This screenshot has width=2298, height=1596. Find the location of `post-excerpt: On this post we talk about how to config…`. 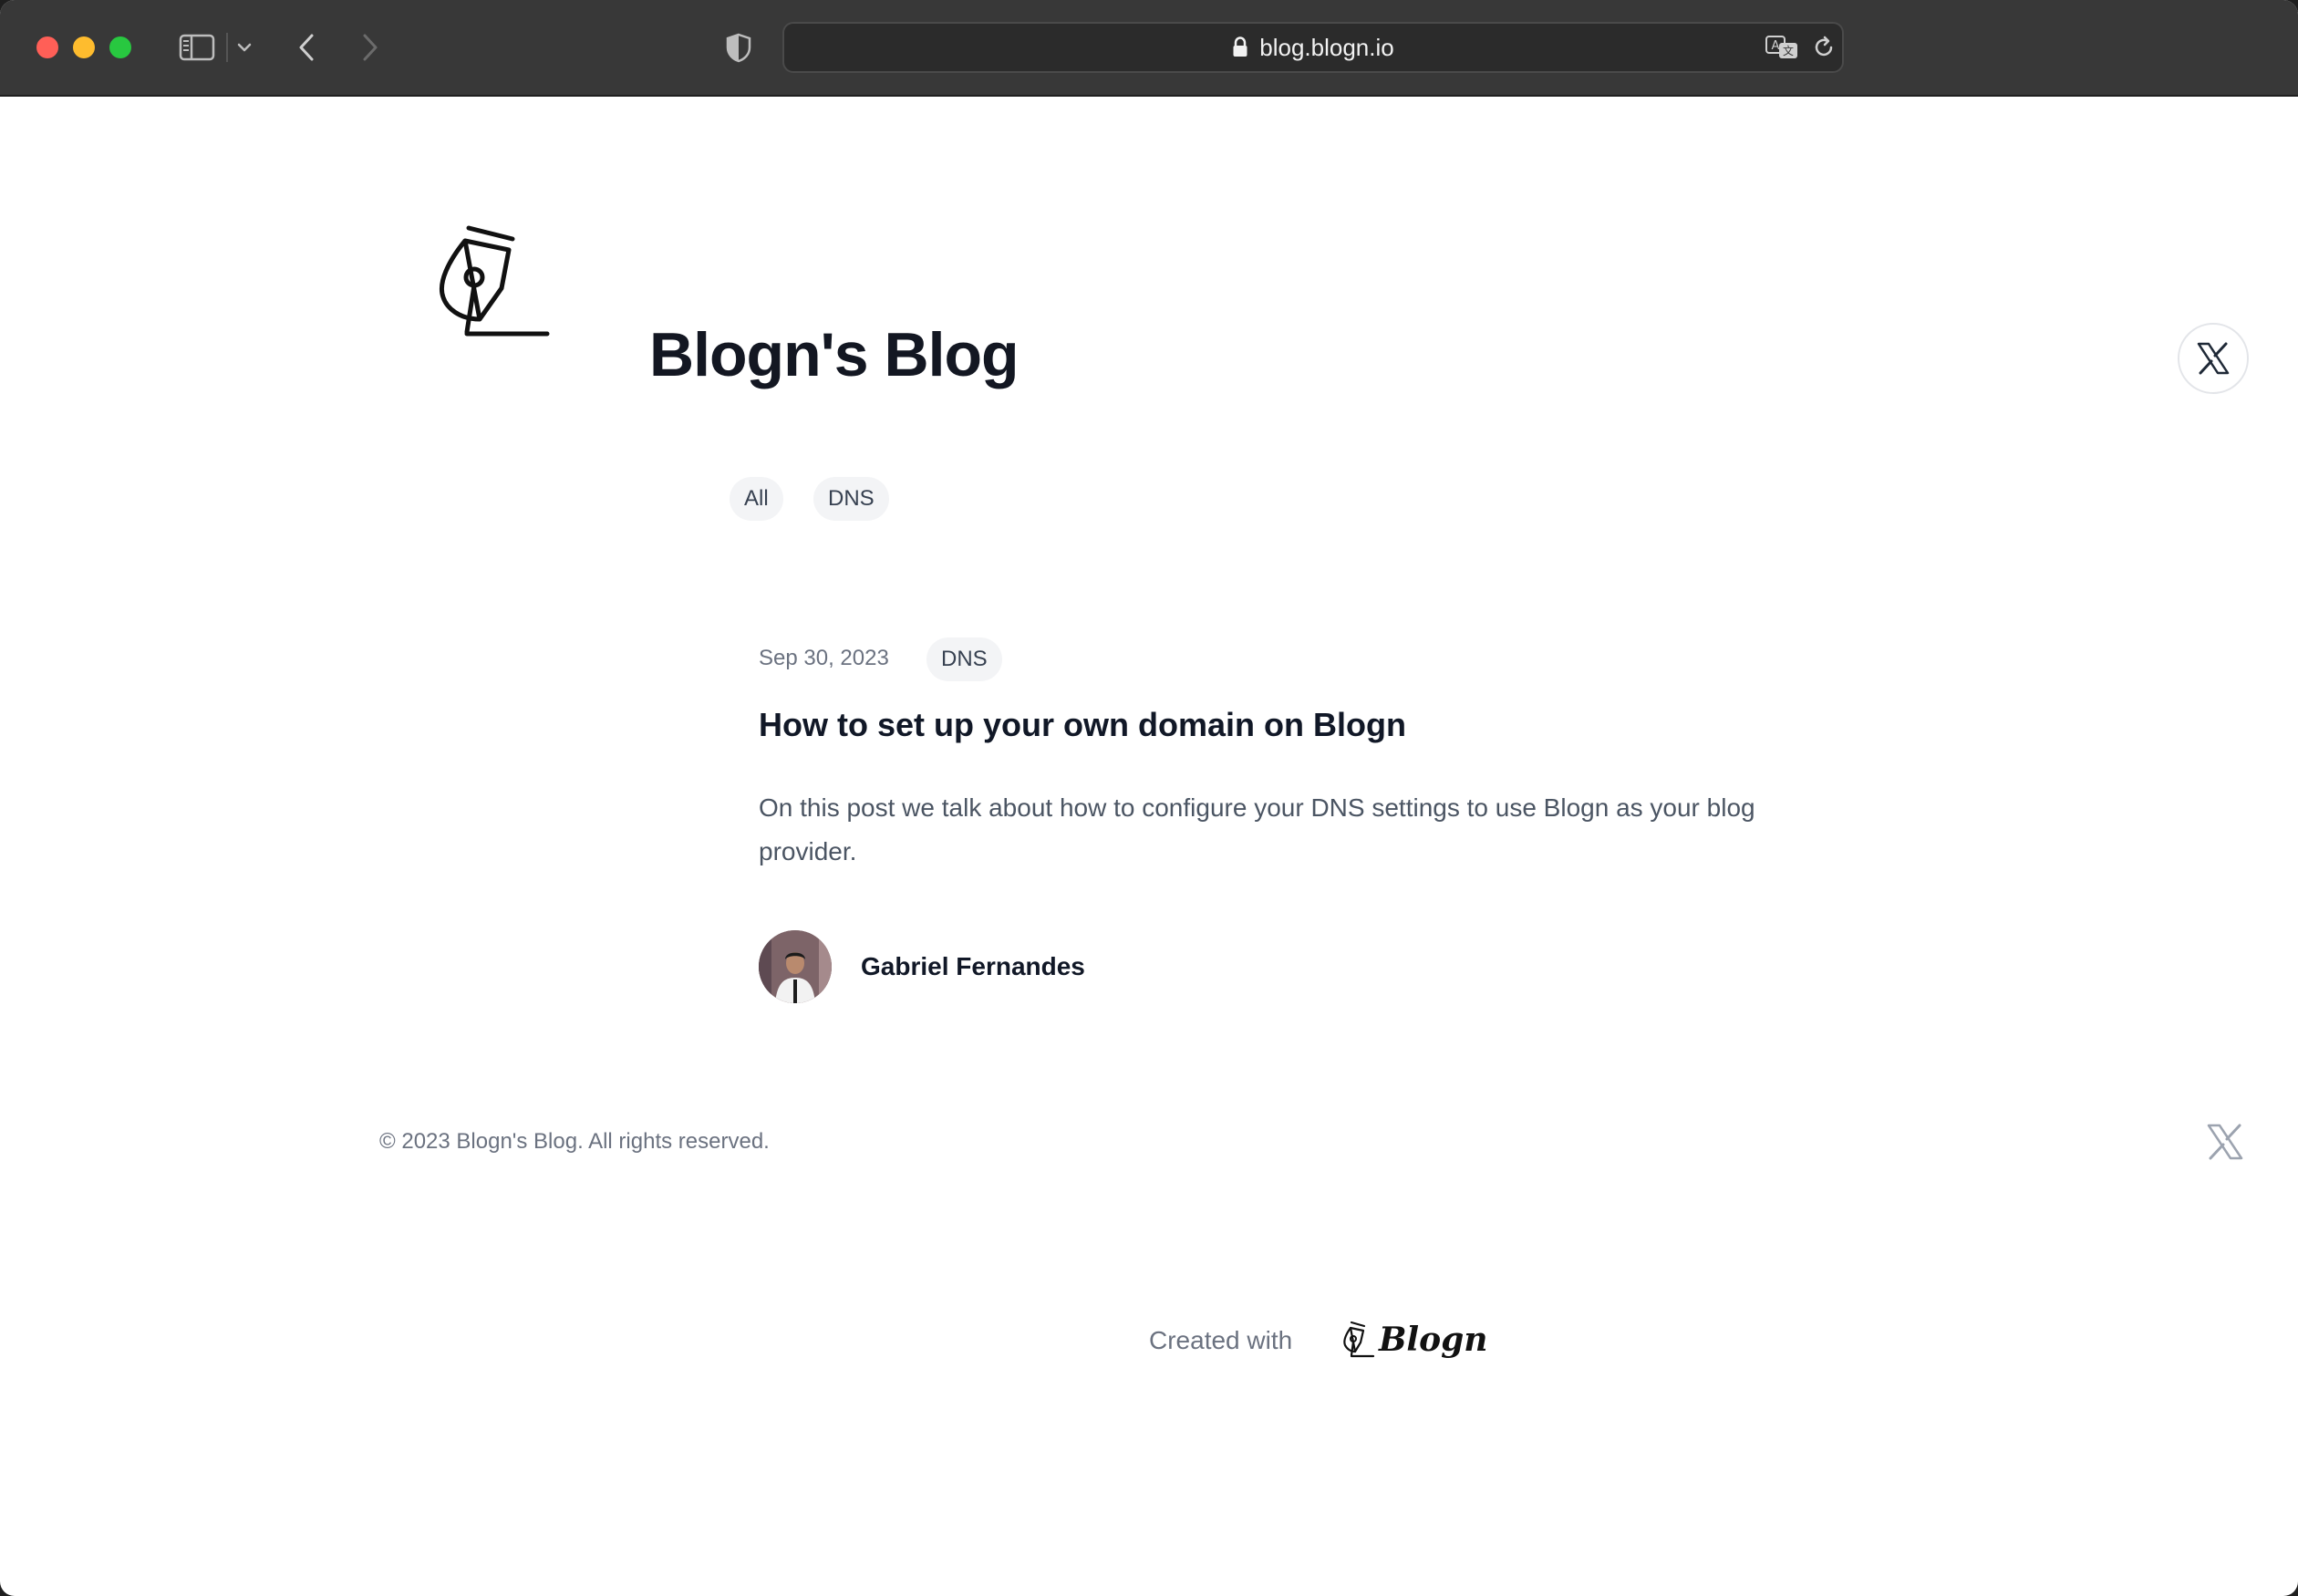

post-excerpt: On this post we talk about how to config… is located at coordinates (1306, 830).